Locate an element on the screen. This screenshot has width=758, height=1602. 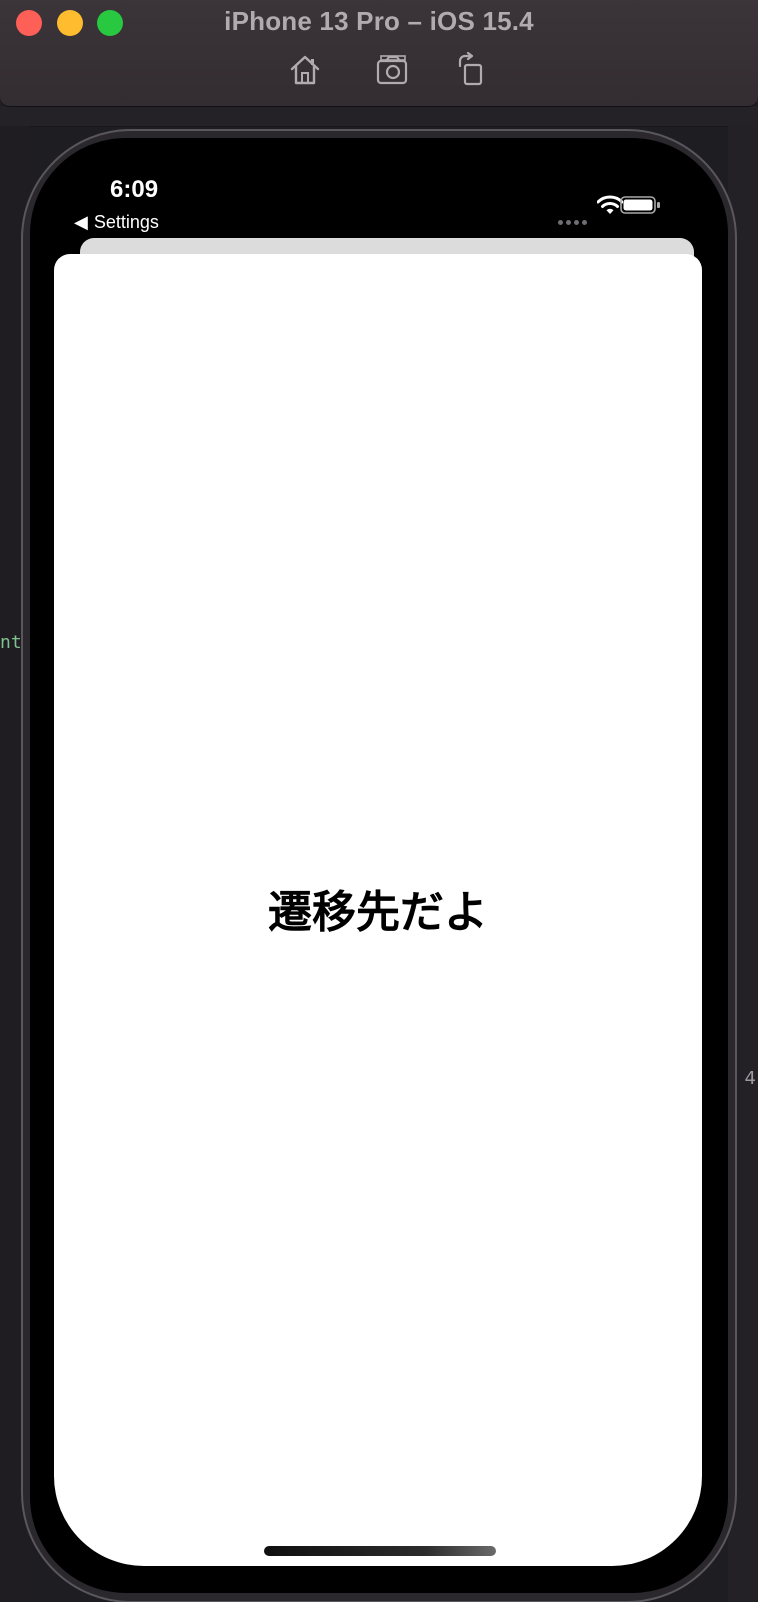
screenshot-icon is located at coordinates (392, 70).